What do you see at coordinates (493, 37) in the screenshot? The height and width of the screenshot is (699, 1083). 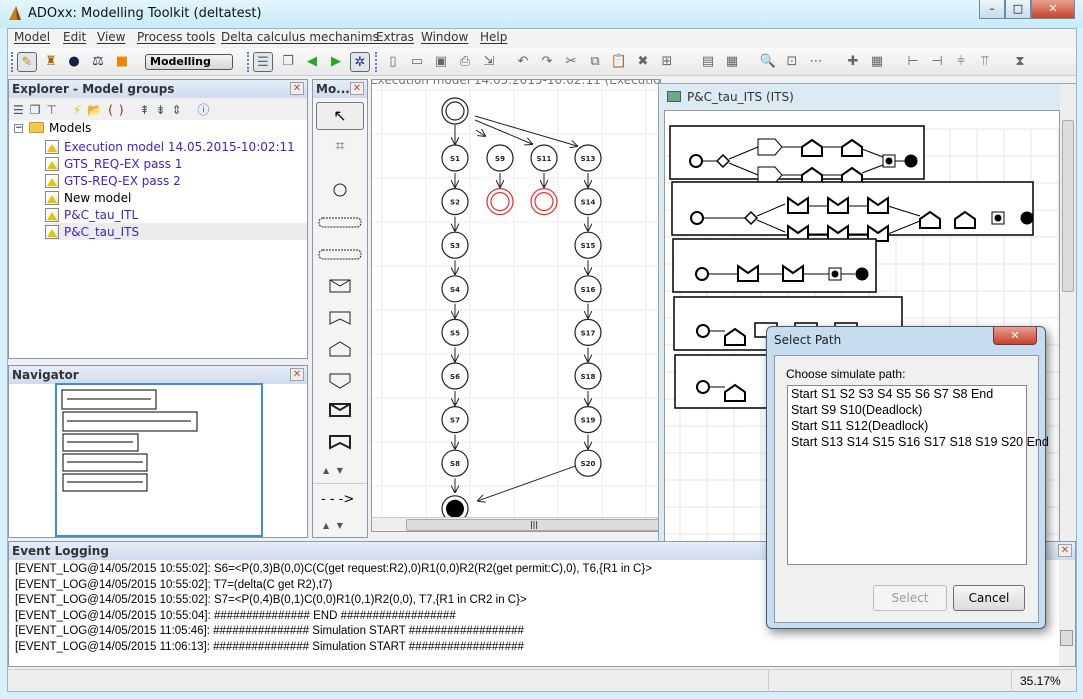 I see `menu-help: Help` at bounding box center [493, 37].